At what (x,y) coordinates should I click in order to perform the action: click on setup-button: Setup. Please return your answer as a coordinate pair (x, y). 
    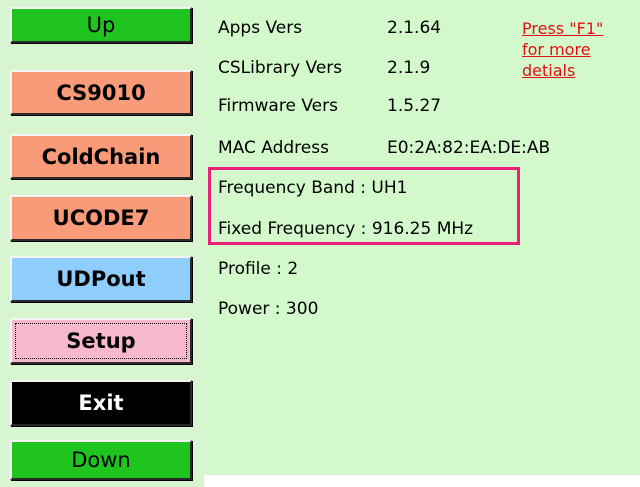
    Looking at the image, I should click on (101, 341).